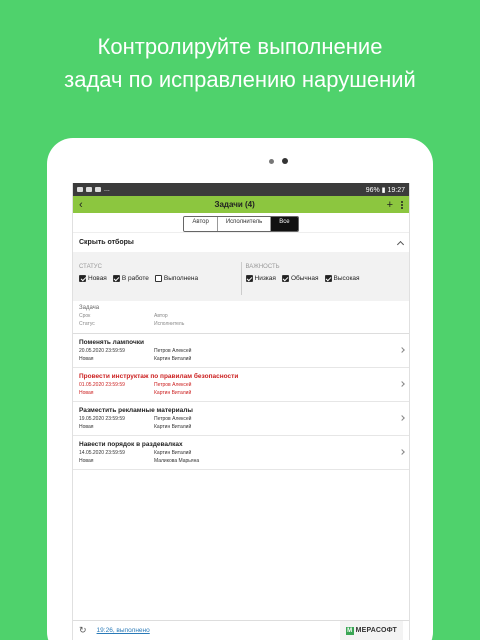 Image resolution: width=480 pixels, height=640 pixels. What do you see at coordinates (234, 204) in the screenshot?
I see `page-title: Задачи (4)` at bounding box center [234, 204].